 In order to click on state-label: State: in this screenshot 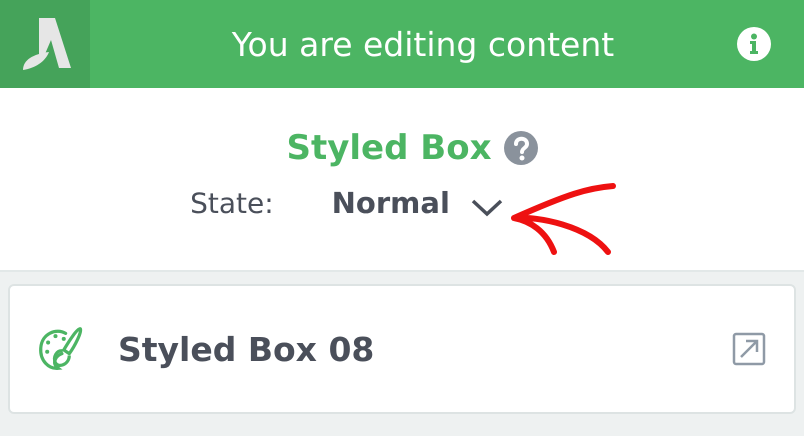, I will do `click(232, 203)`.